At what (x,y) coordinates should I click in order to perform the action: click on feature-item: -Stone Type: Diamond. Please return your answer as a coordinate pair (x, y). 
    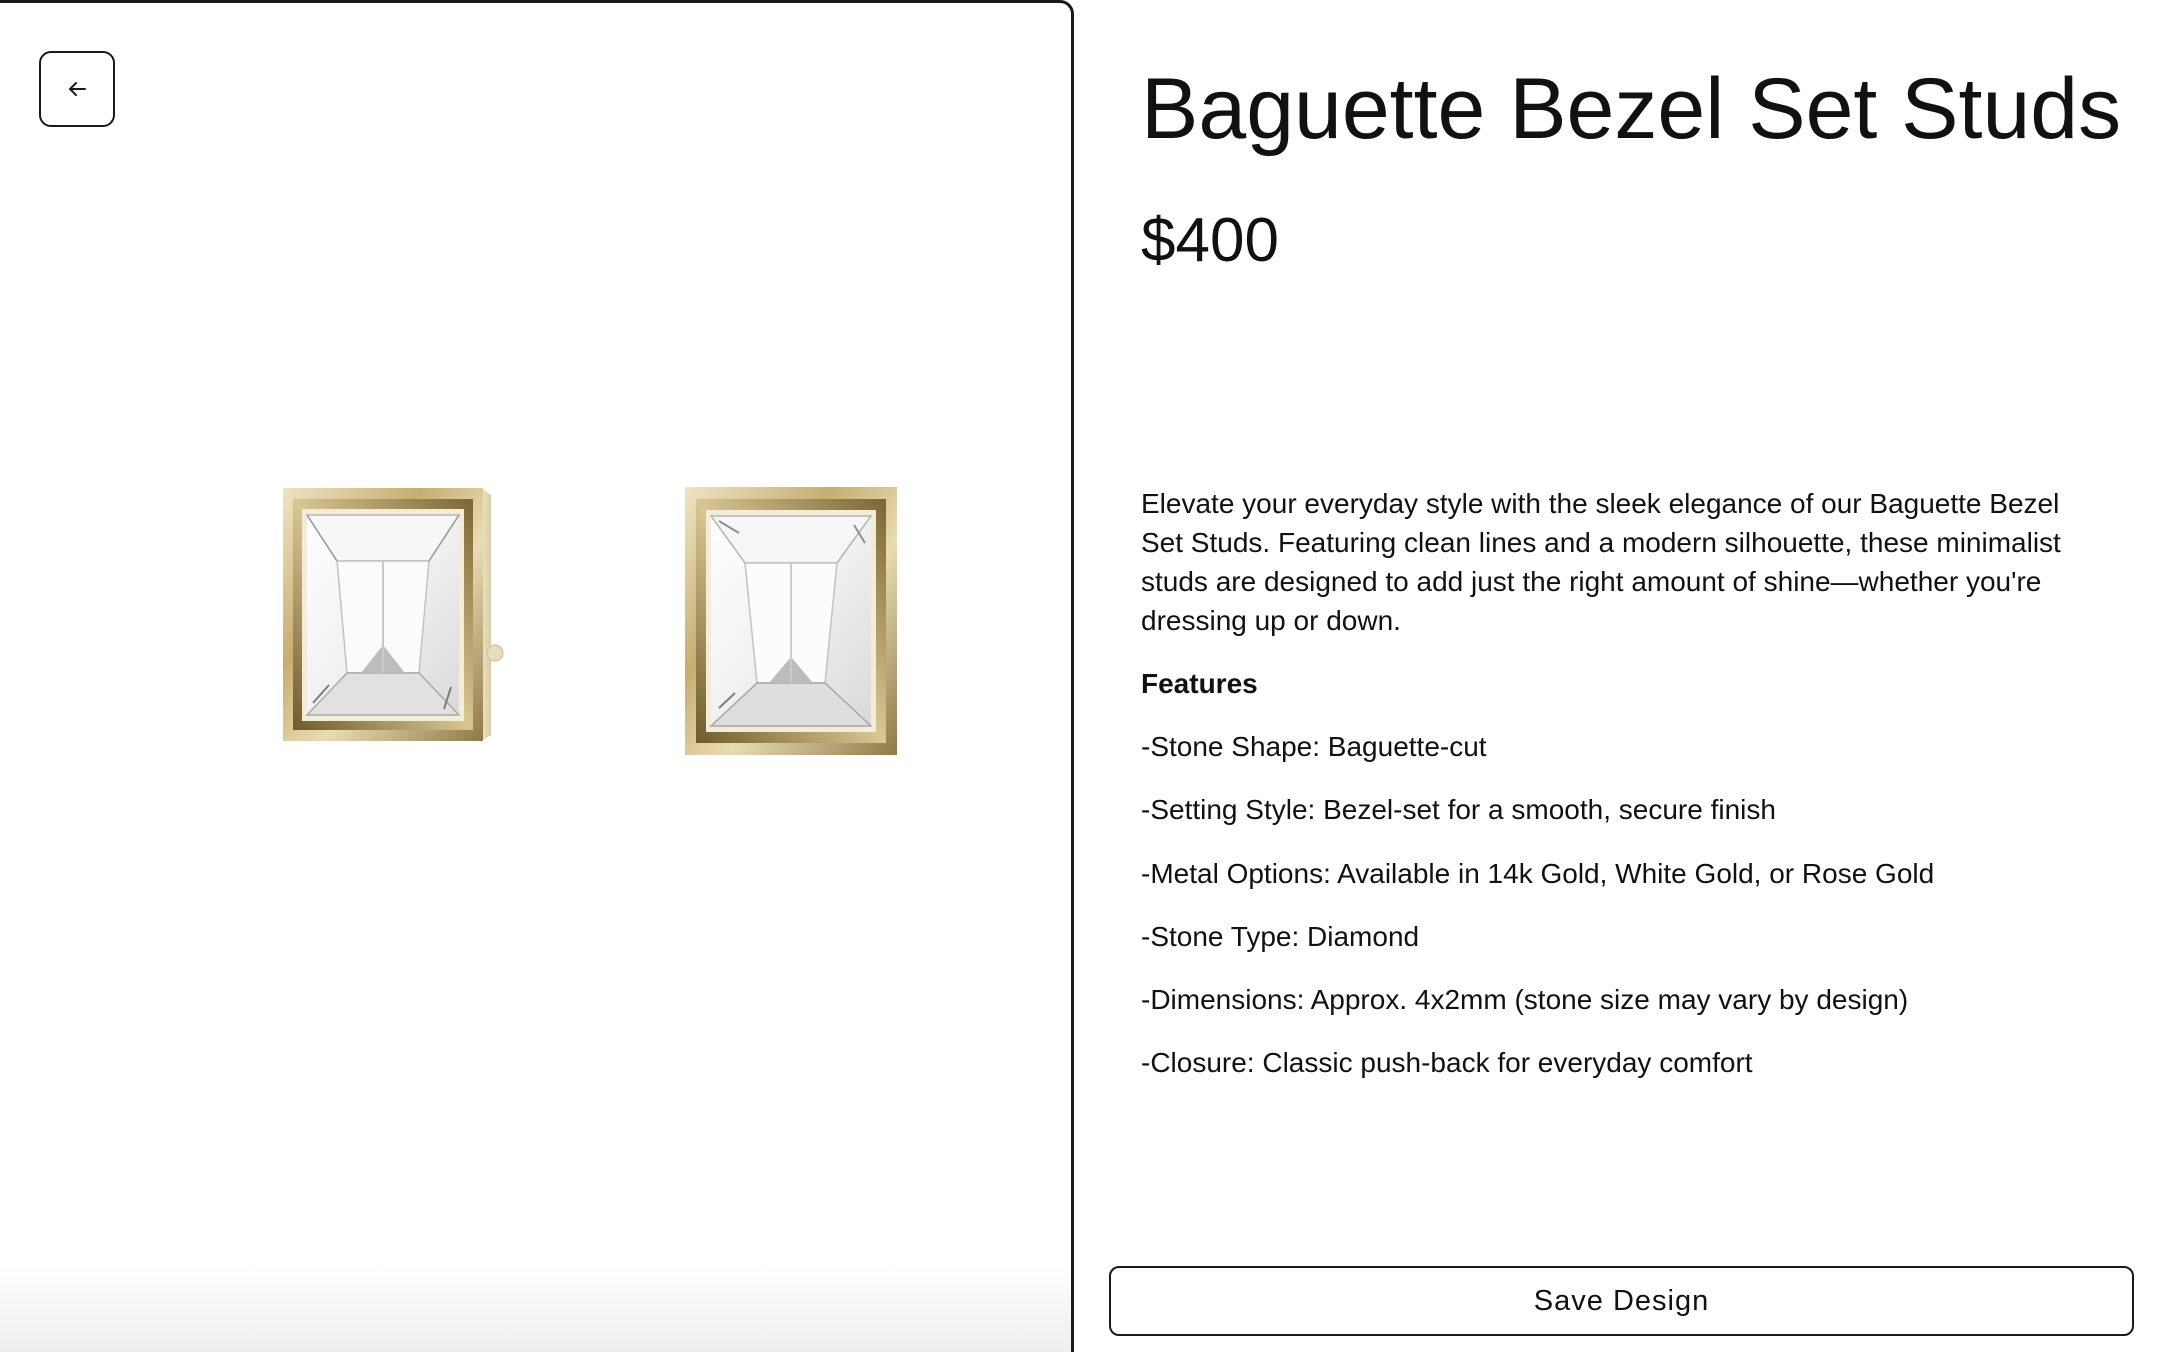
    Looking at the image, I should click on (1280, 936).